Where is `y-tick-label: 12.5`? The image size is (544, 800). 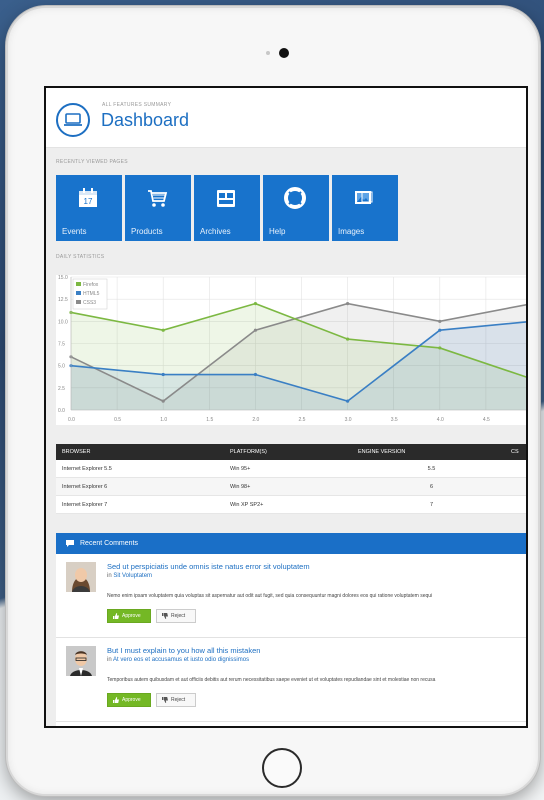 y-tick-label: 12.5 is located at coordinates (63, 300).